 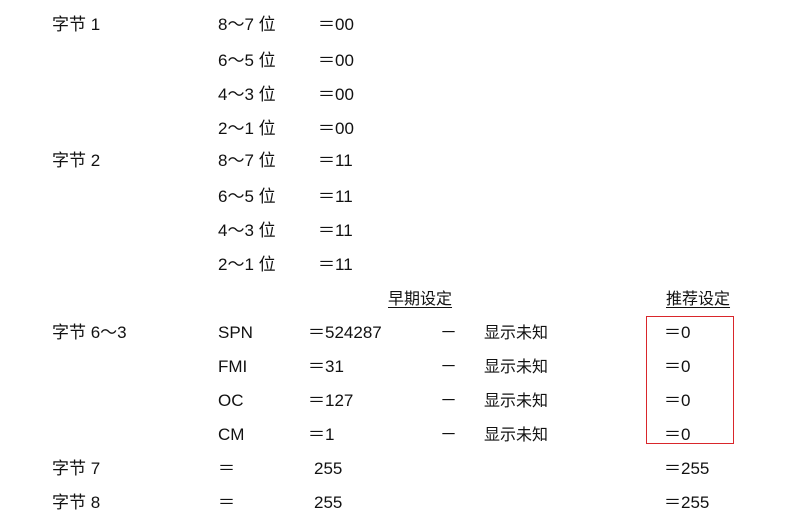 I want to click on recommended-setting-header: 推荐设定, so click(x=698, y=298).